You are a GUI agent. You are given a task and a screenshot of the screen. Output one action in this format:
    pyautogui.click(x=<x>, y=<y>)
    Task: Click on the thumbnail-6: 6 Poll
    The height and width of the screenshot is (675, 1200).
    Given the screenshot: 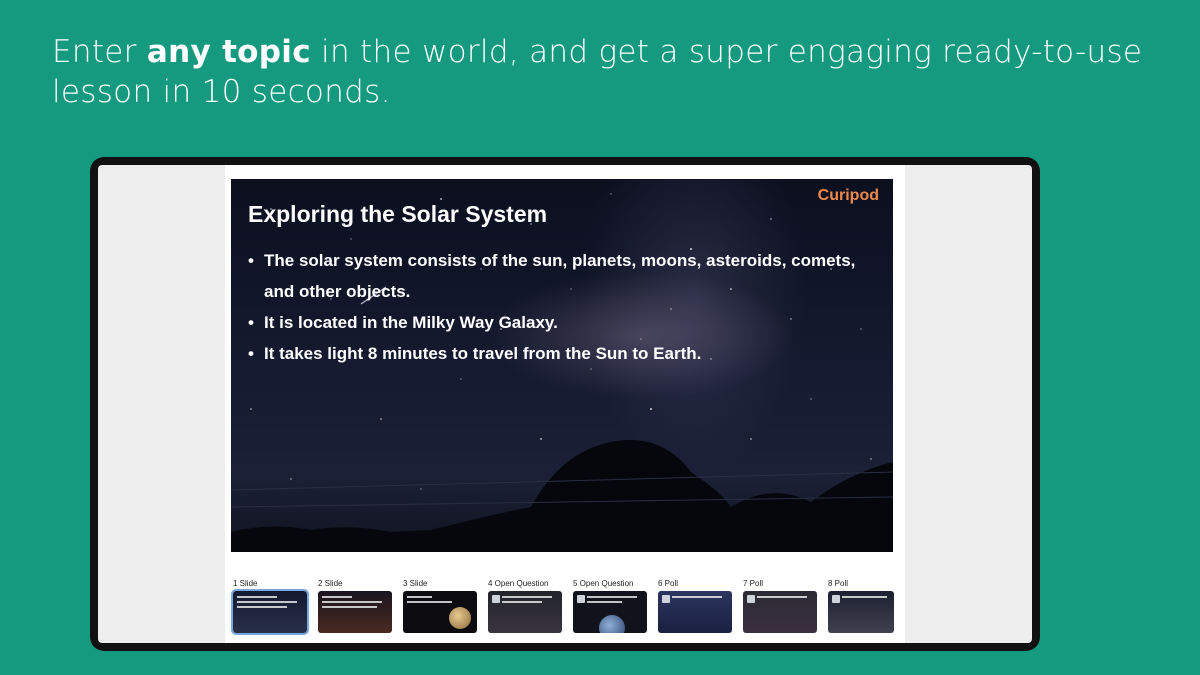 What is the action you would take?
    pyautogui.click(x=697, y=606)
    